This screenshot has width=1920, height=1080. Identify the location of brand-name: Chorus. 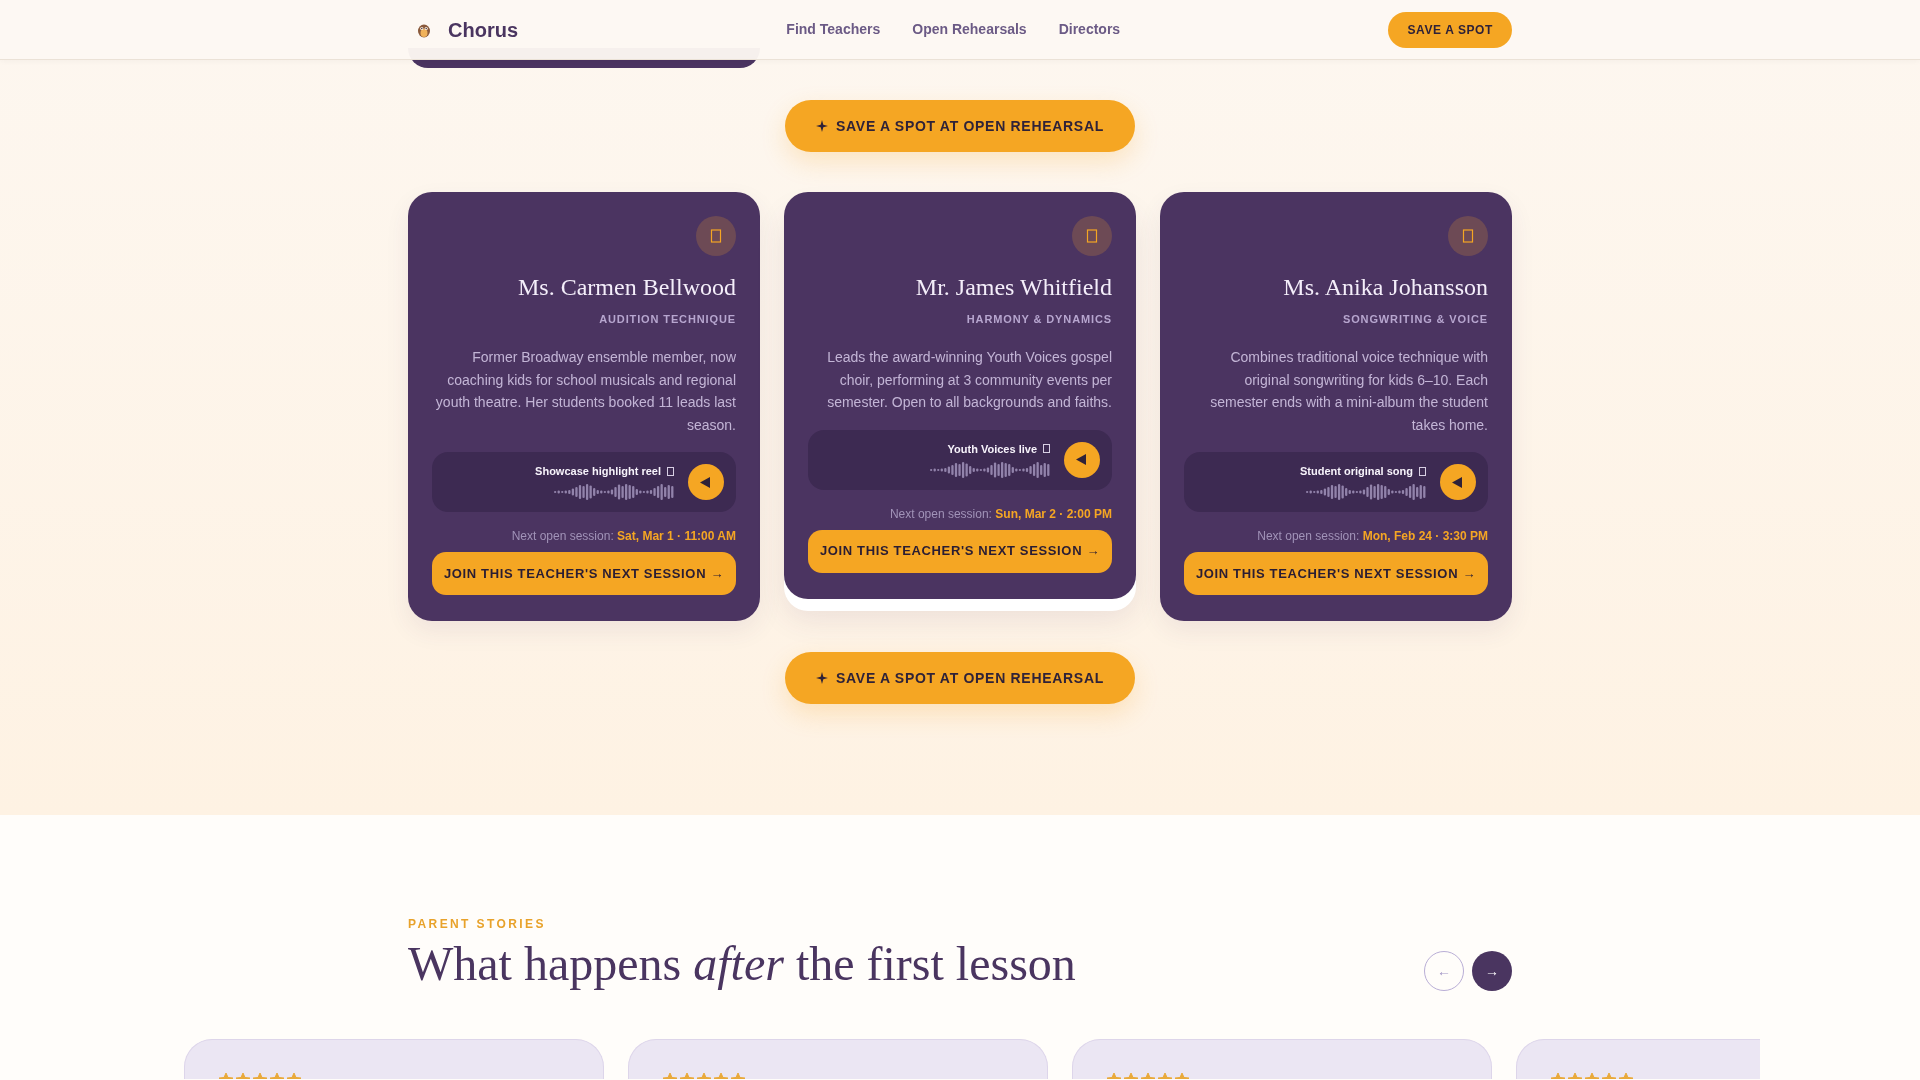
(483, 30).